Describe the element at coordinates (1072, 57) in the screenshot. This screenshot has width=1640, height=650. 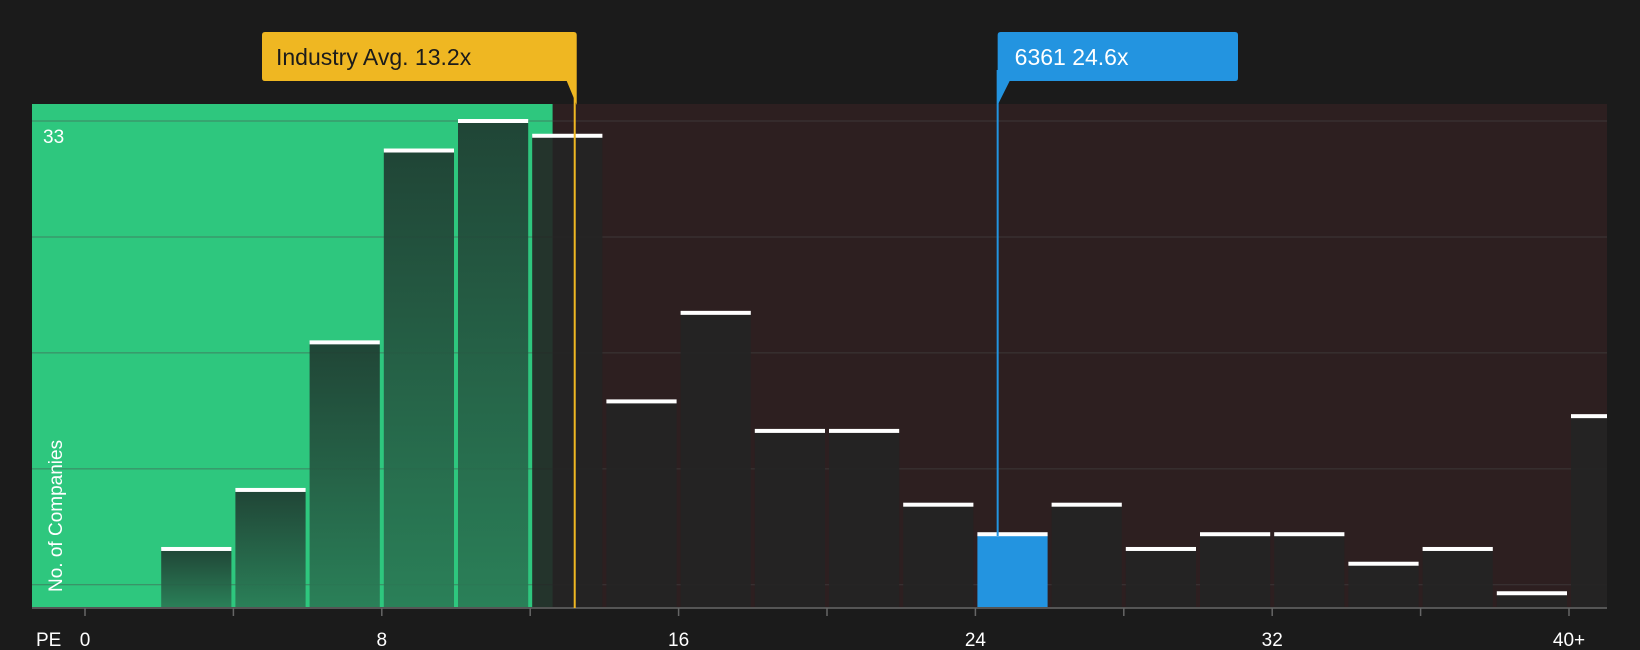
I see `company-pe-label: 6361 24.6x` at that location.